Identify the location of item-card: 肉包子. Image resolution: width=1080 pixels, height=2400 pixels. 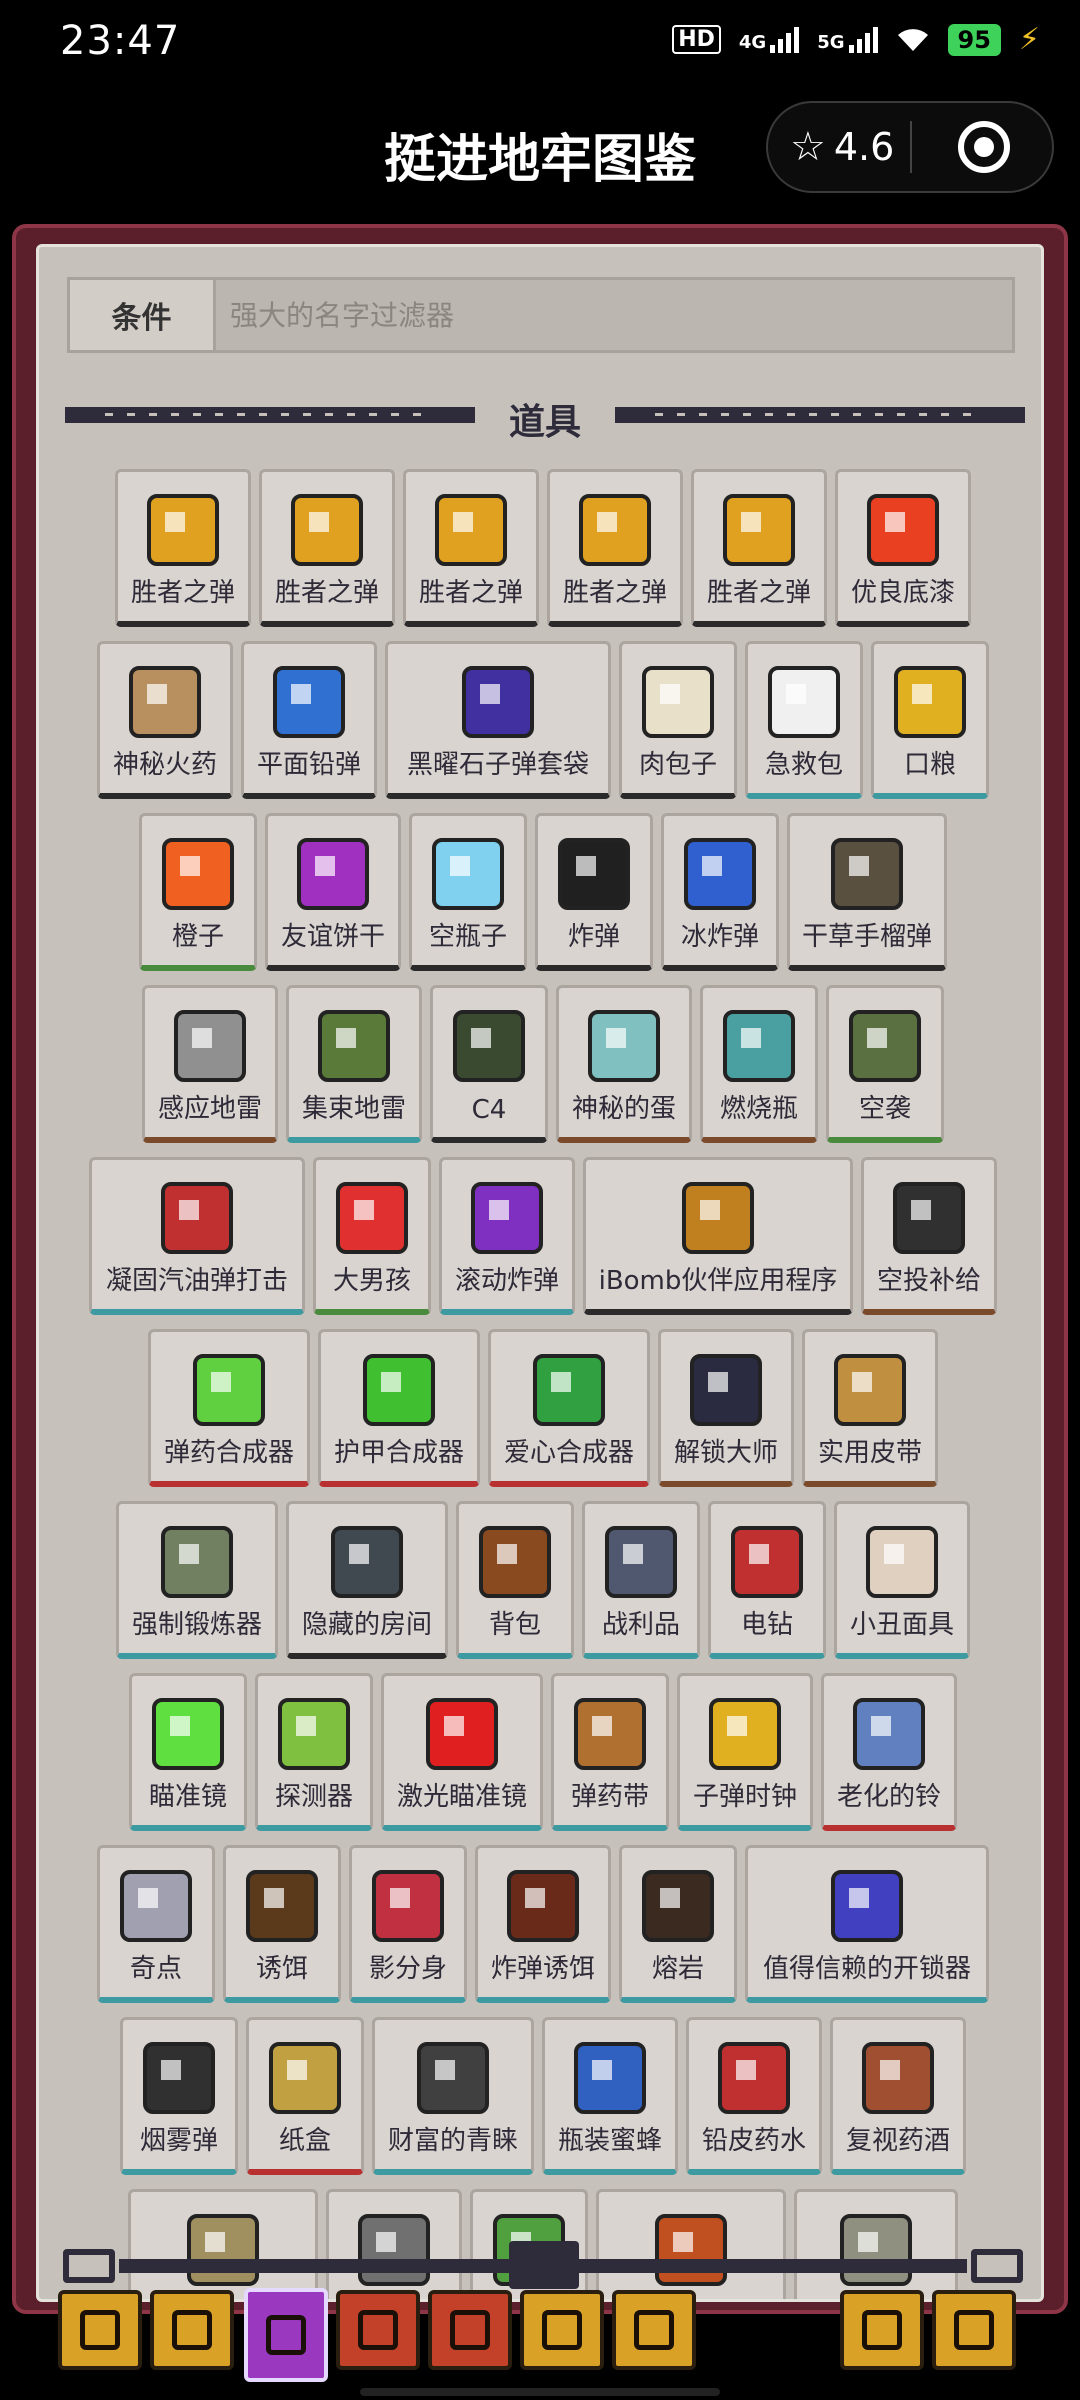
(678, 720).